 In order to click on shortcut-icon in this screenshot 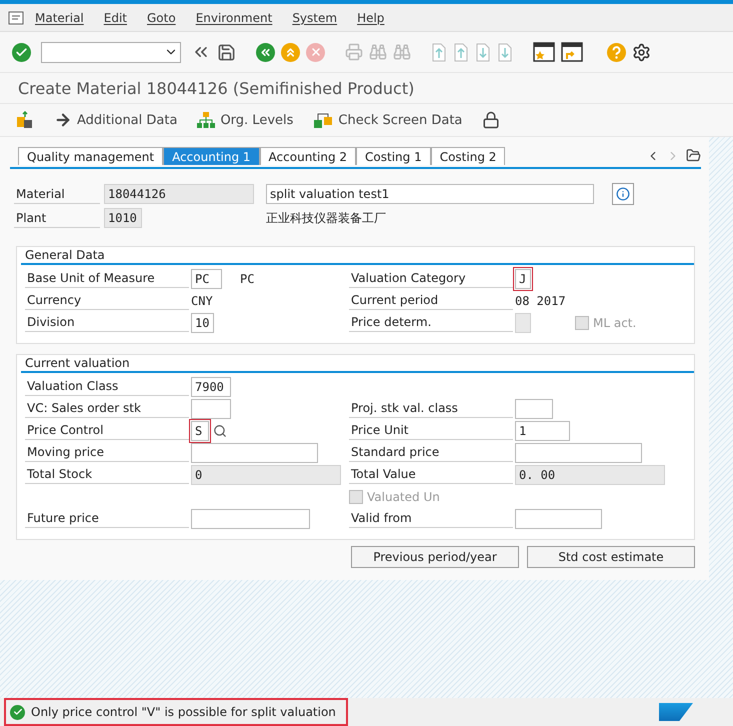, I will do `click(572, 52)`.